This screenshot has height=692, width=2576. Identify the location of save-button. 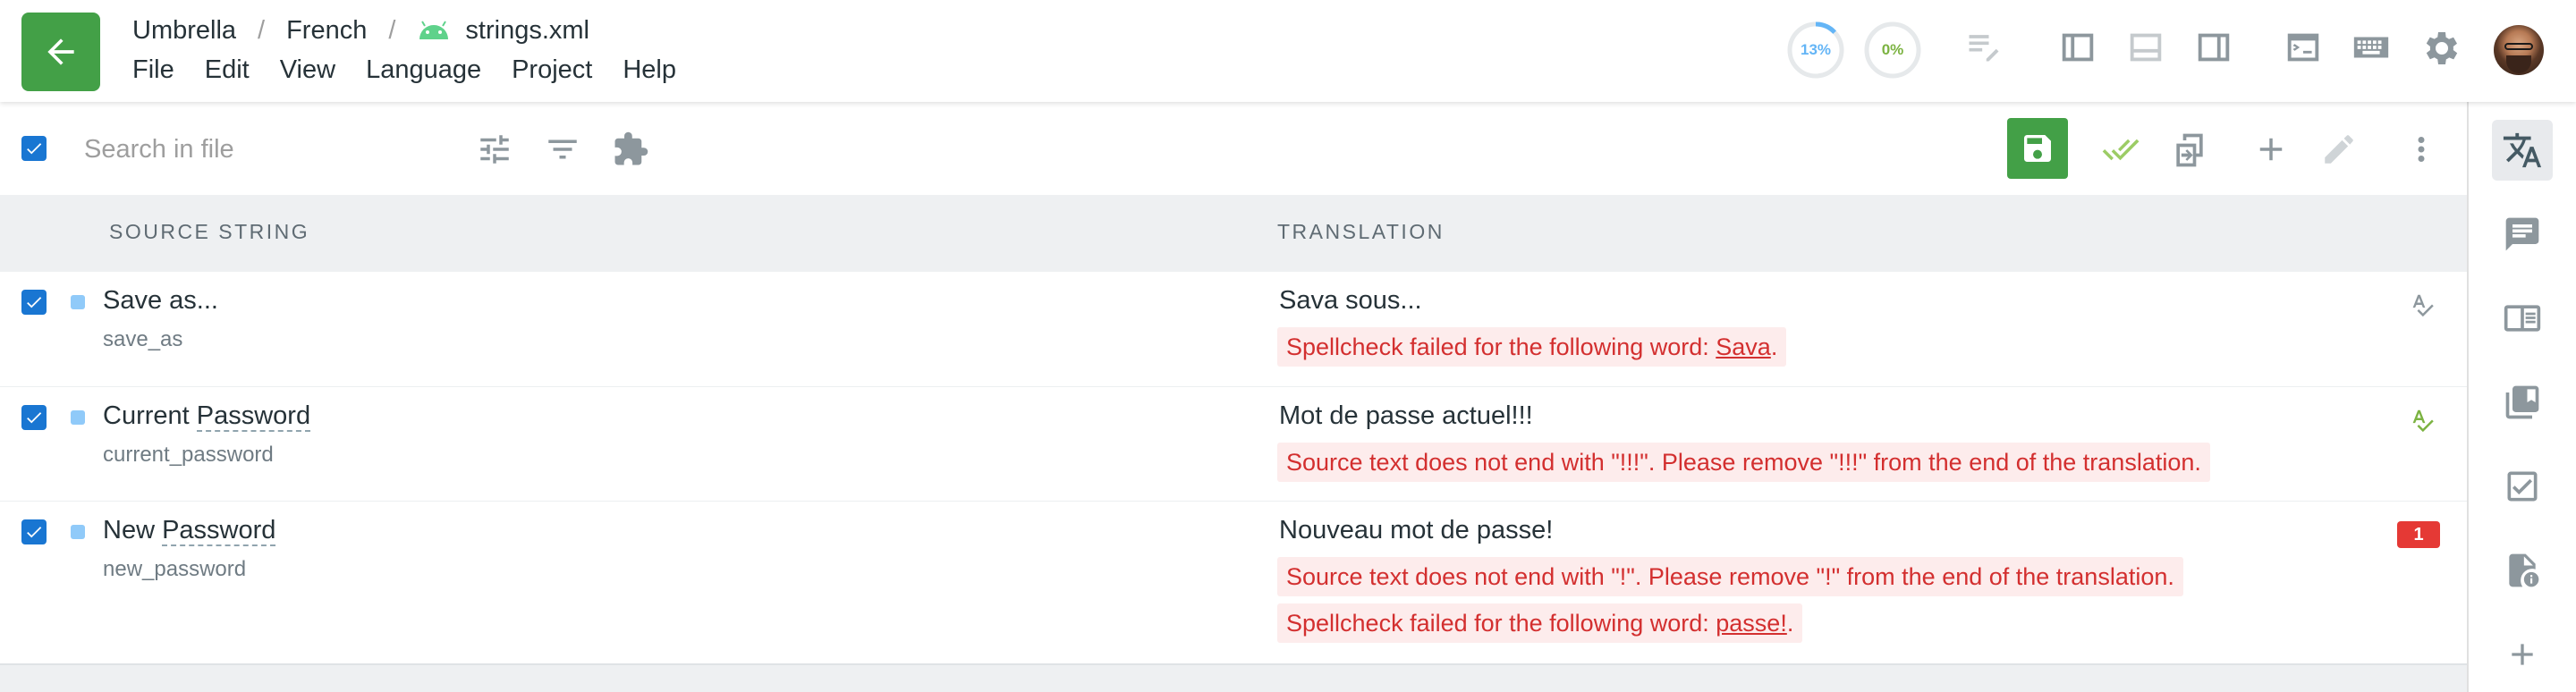
(2037, 148).